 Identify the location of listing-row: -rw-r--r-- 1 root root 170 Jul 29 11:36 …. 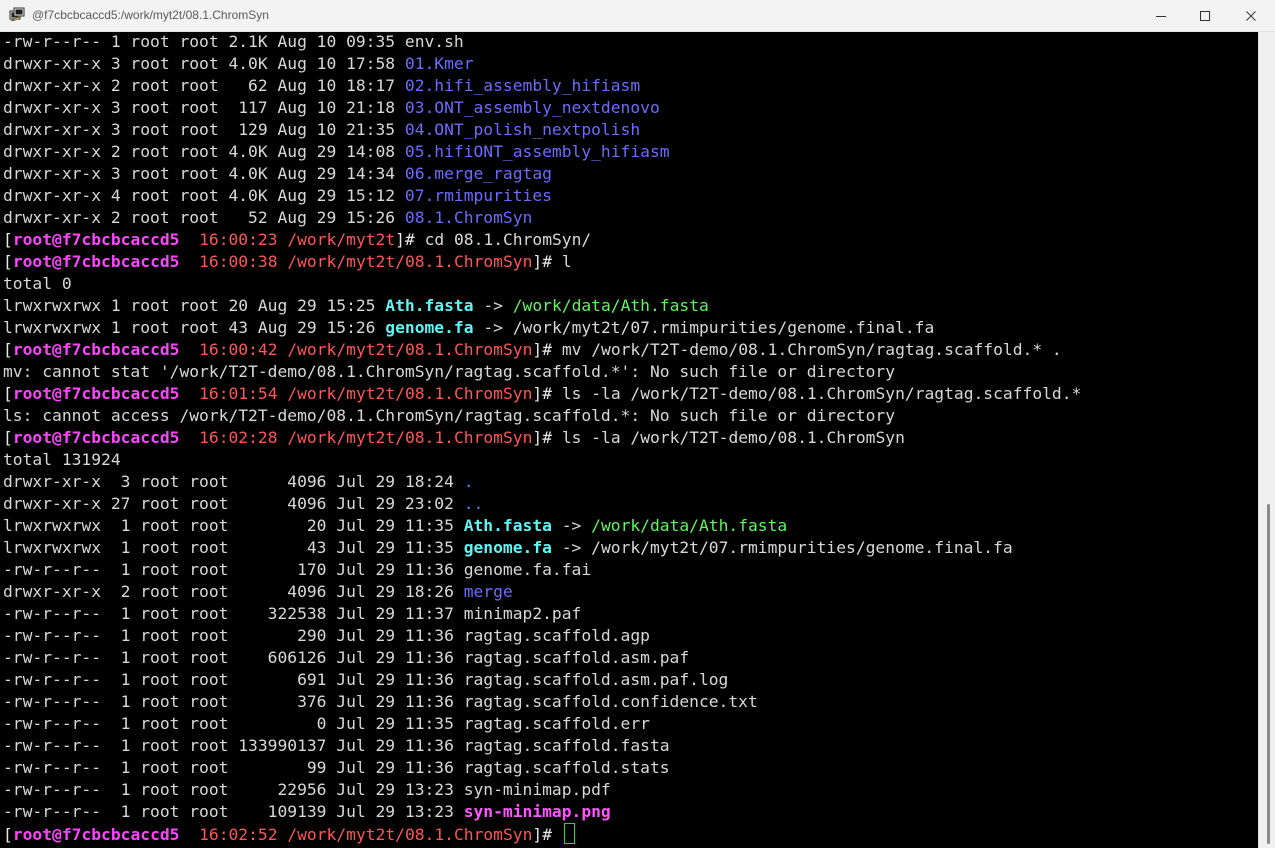
(297, 570).